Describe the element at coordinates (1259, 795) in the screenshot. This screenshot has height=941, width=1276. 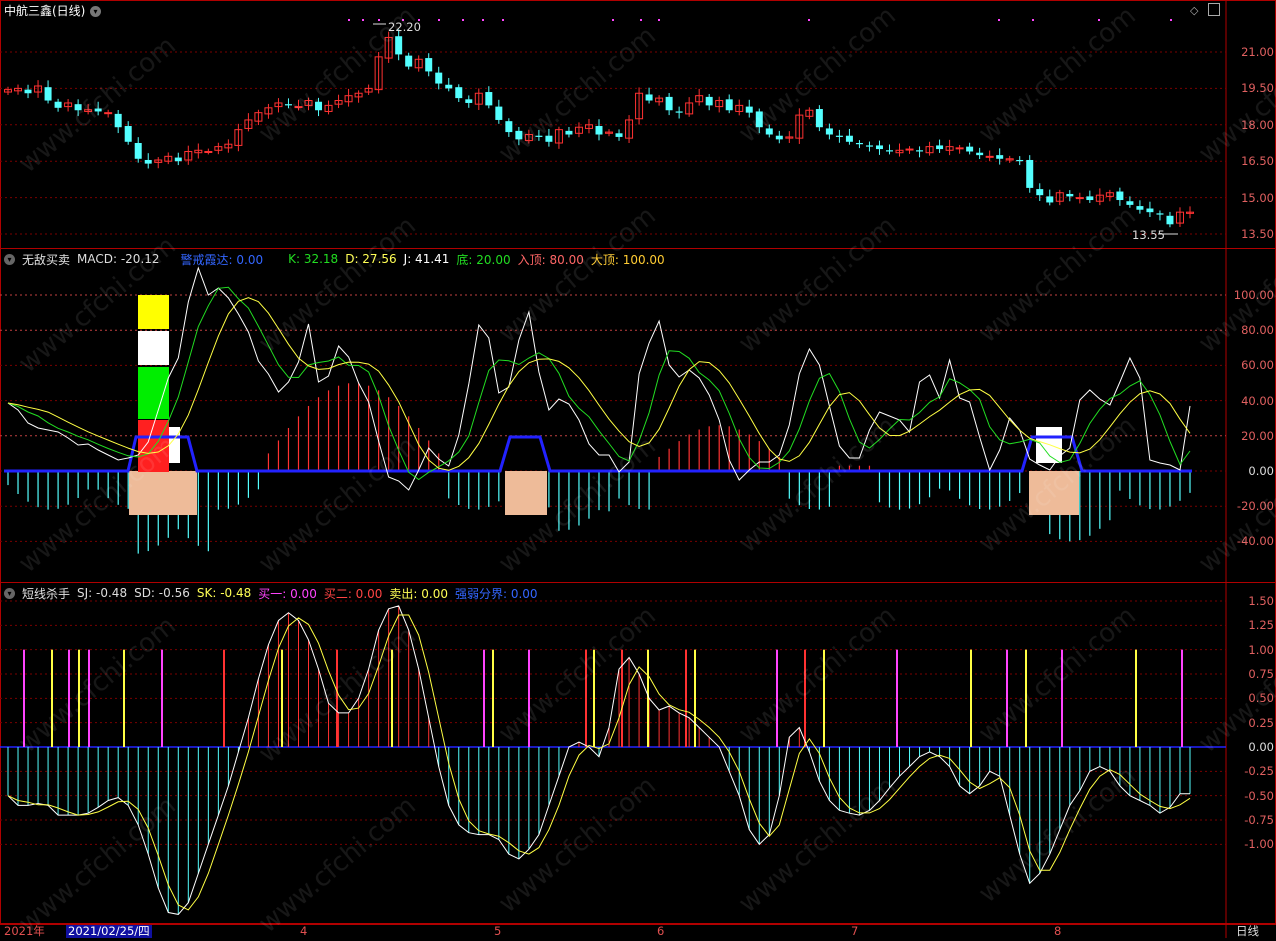
I see `ind2-axis-label: -0.50` at that location.